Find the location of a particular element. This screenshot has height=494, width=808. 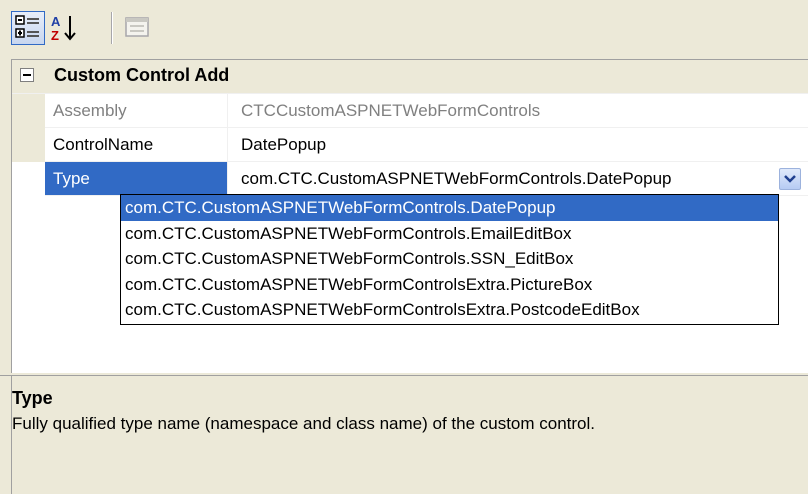

property-row-assembly: Assembly CTCCustomASPNETWebFormControls is located at coordinates (426, 111).